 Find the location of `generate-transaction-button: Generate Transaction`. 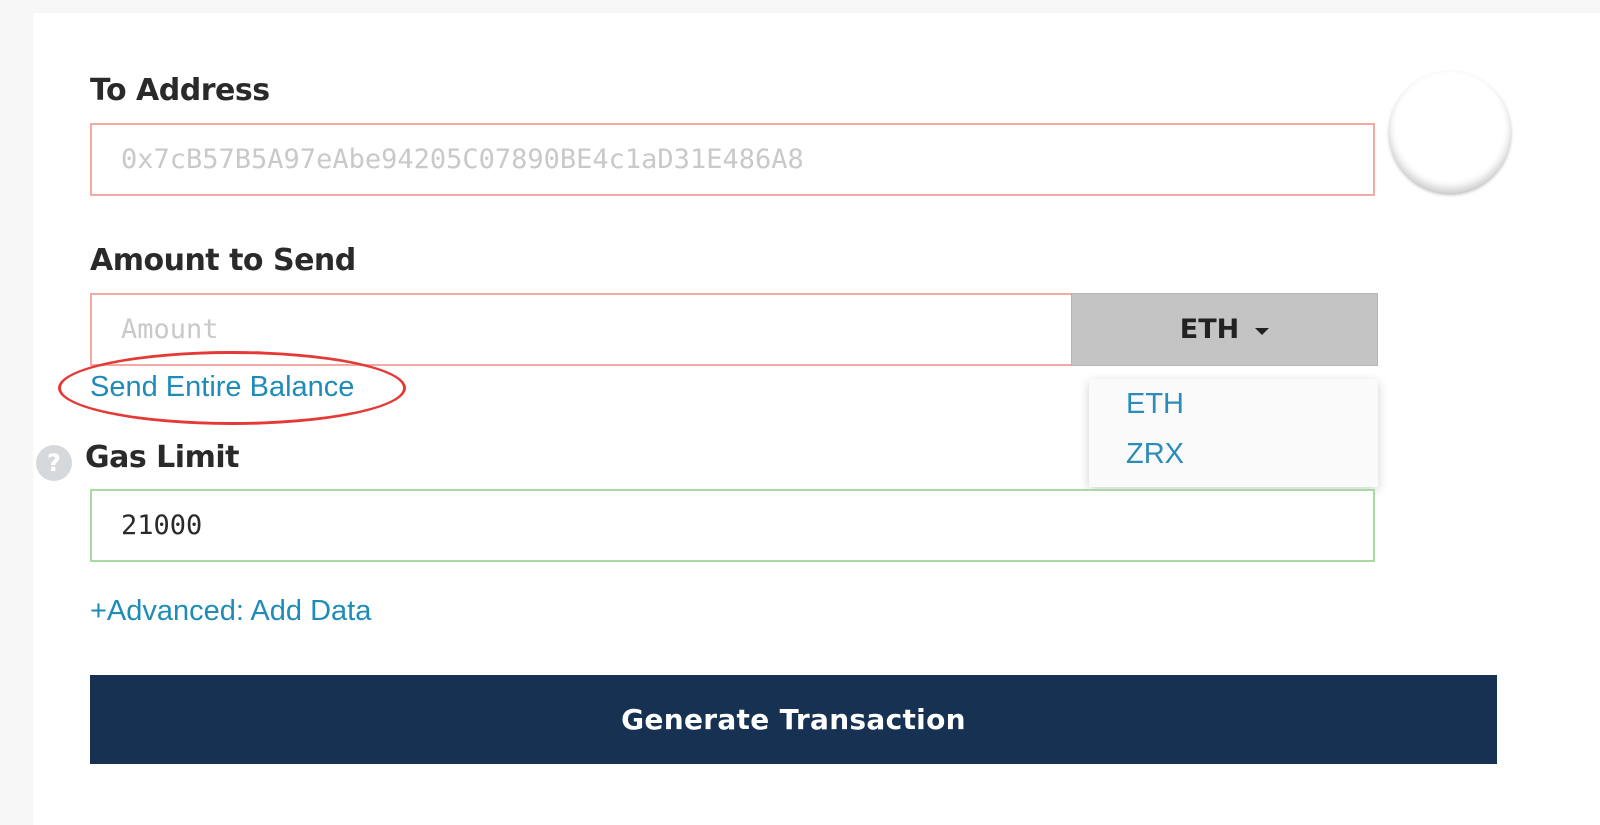

generate-transaction-button: Generate Transaction is located at coordinates (793, 719).